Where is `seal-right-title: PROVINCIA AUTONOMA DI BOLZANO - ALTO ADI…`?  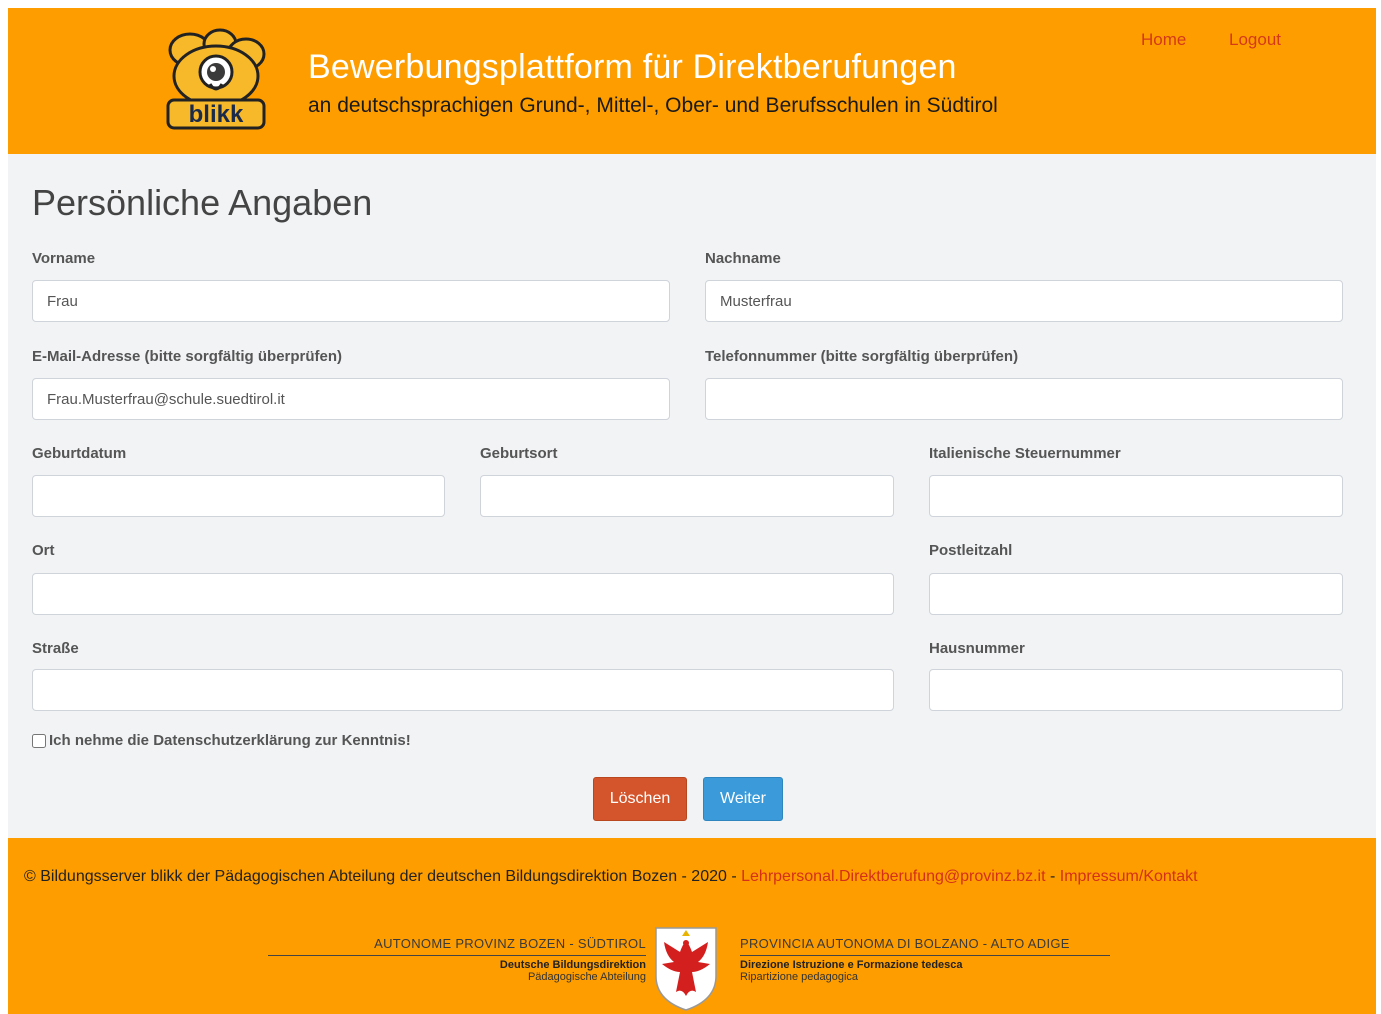
seal-right-title: PROVINCIA AUTONOMA DI BOLZANO - ALTO ADI… is located at coordinates (905, 943).